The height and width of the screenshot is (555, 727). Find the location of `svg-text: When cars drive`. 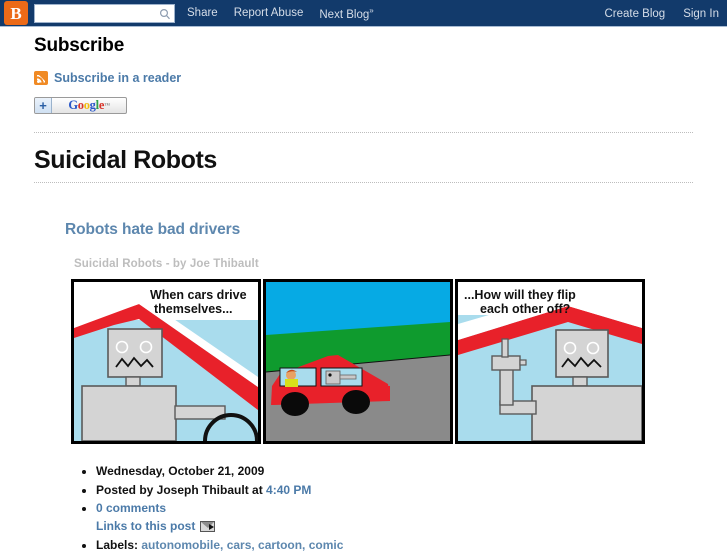

svg-text: When cars drive is located at coordinates (198, 295).